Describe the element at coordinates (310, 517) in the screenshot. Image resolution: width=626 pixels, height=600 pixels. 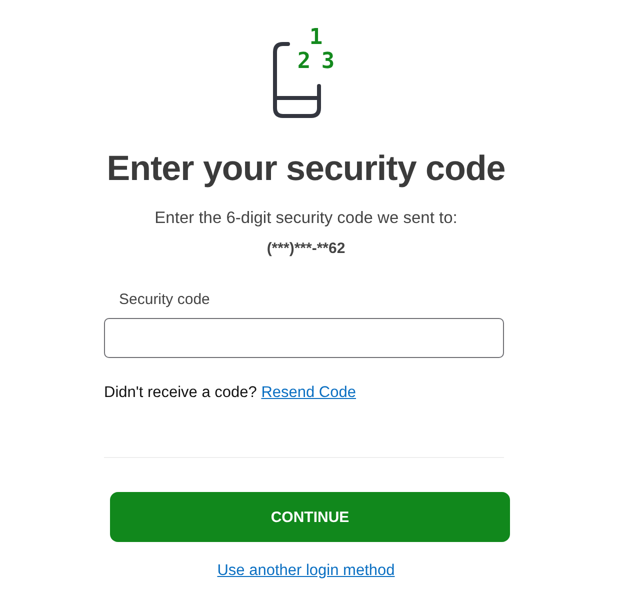
I see `continue-button: CONTINUE` at that location.